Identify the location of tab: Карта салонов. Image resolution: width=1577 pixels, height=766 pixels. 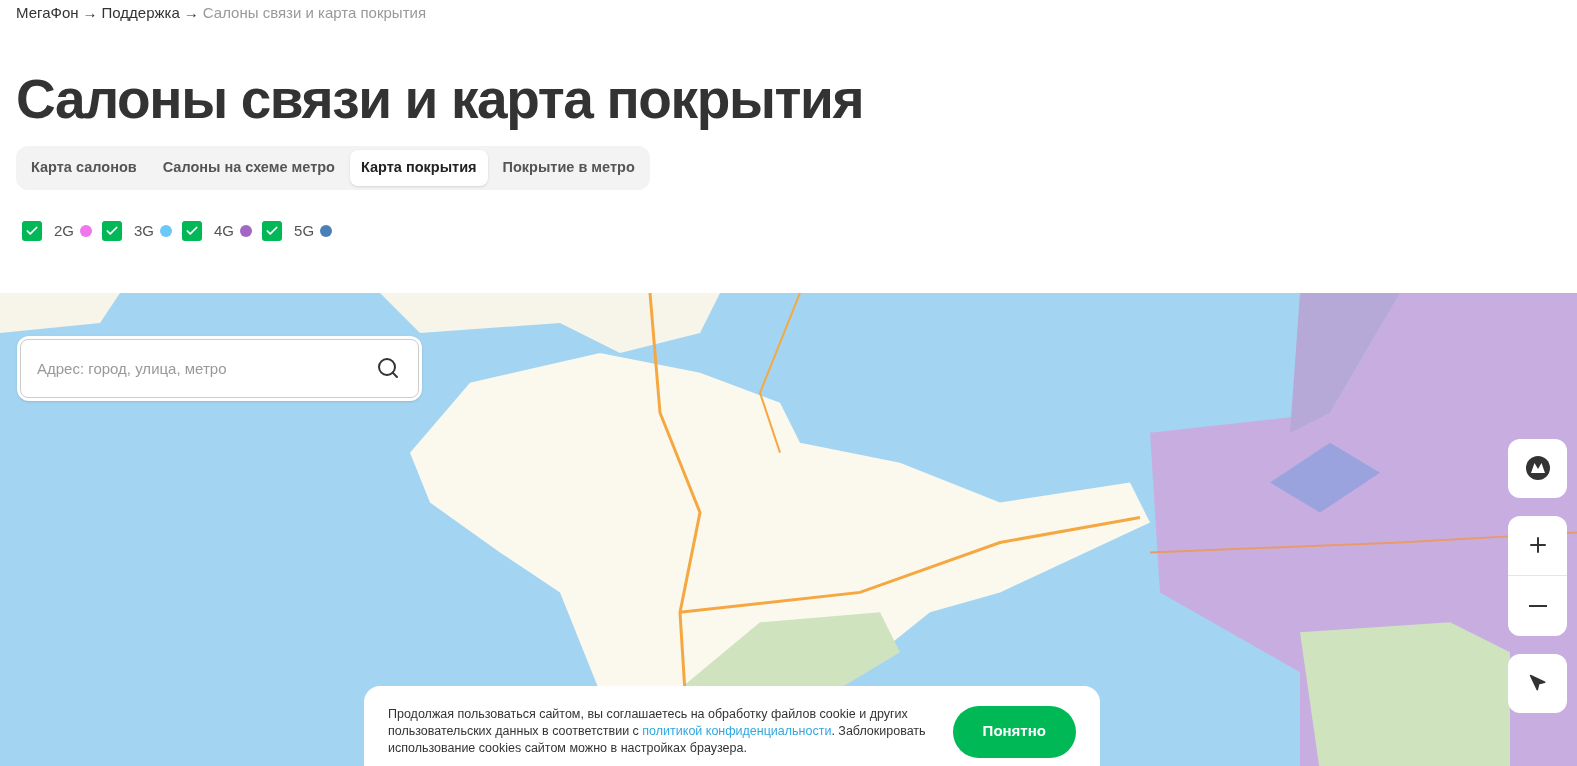
(84, 168).